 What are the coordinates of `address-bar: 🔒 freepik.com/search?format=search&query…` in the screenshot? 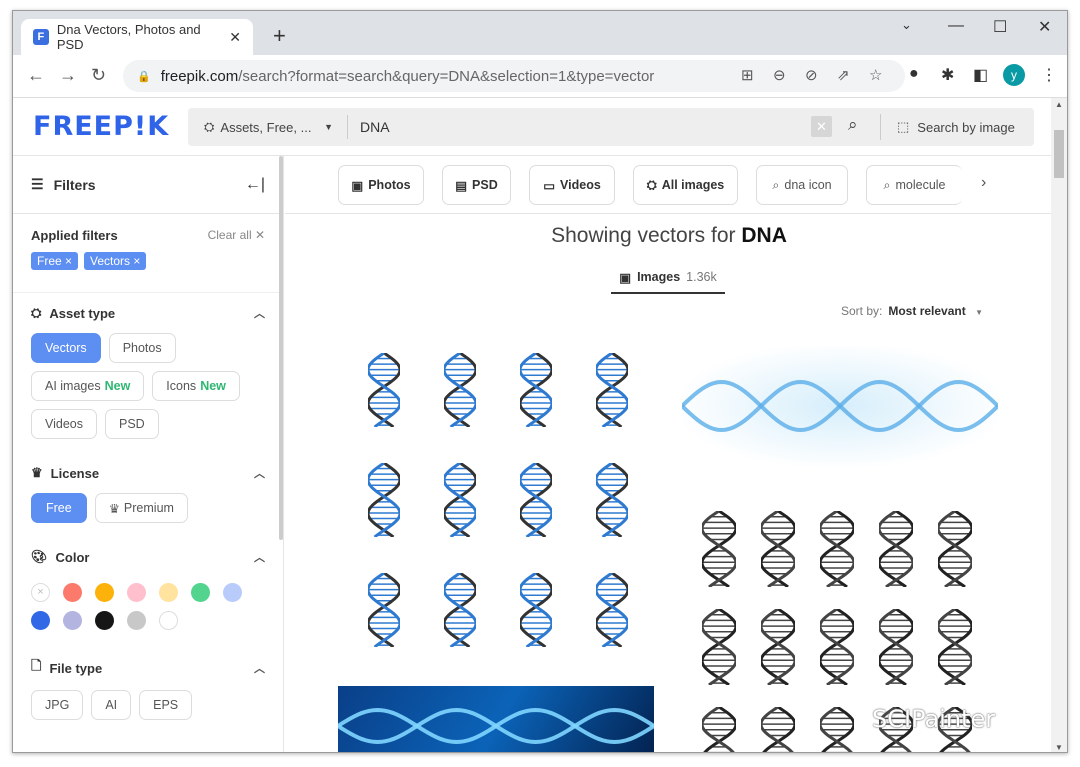 It's located at (514, 76).